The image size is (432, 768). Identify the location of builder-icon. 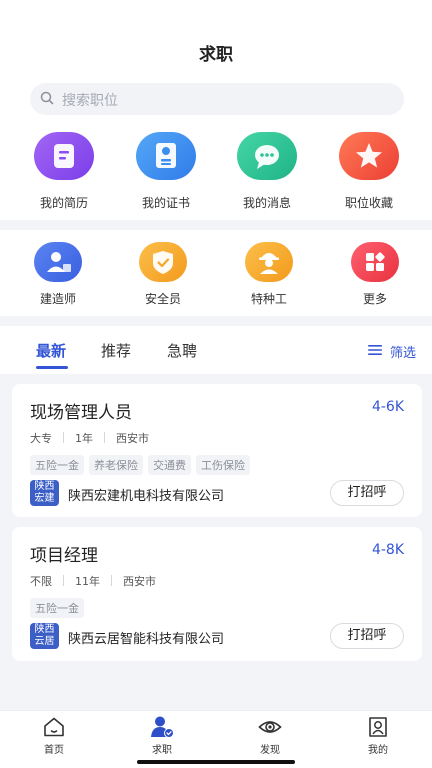
(58, 262).